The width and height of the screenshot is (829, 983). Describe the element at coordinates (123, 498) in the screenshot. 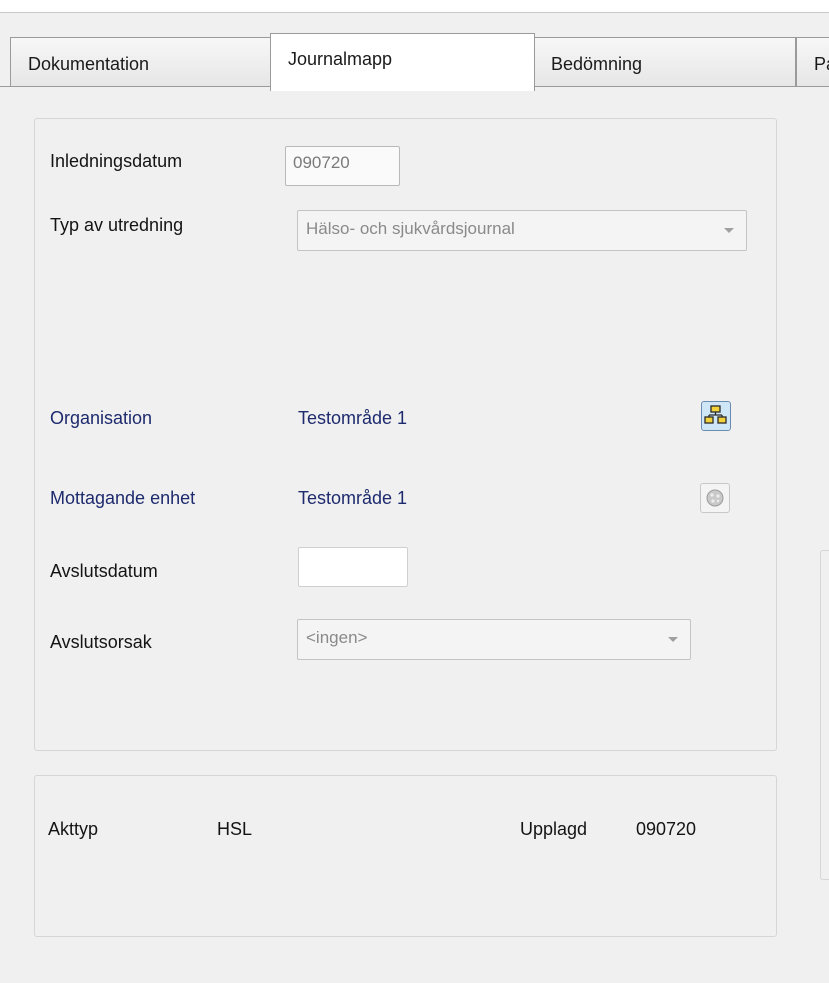

I see `mottagande-enhet-label: Mottagande enhet` at that location.